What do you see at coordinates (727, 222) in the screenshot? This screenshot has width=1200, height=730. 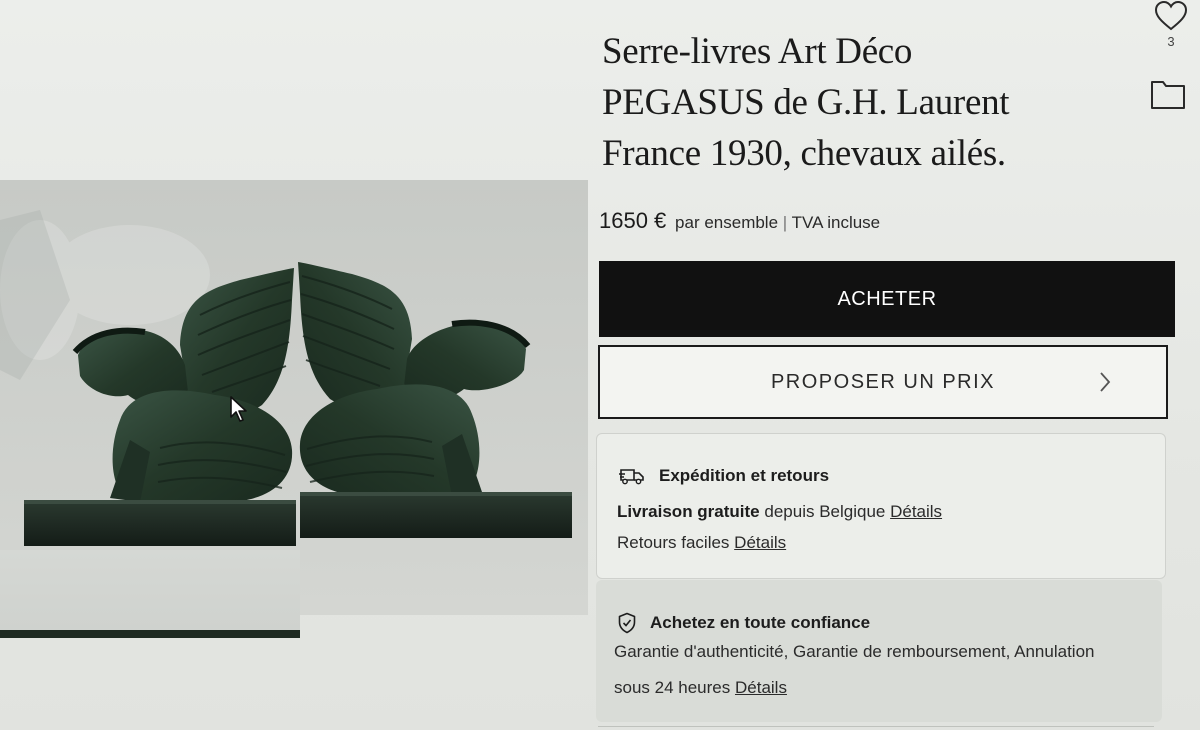 I see `price-unit: par ensemble` at bounding box center [727, 222].